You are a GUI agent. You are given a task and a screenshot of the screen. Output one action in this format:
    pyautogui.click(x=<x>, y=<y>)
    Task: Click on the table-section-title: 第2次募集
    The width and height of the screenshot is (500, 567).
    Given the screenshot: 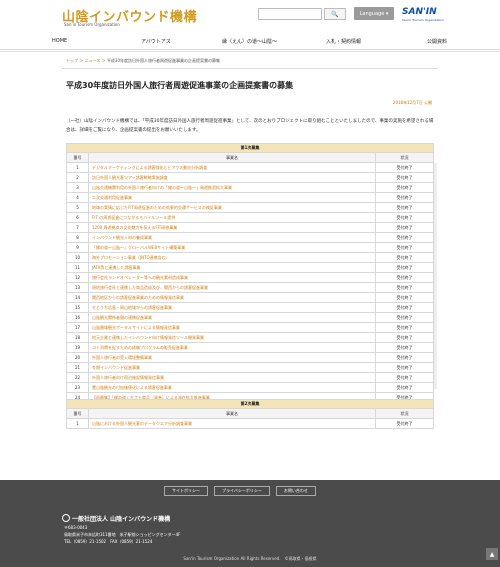 What is the action you would take?
    pyautogui.click(x=250, y=404)
    